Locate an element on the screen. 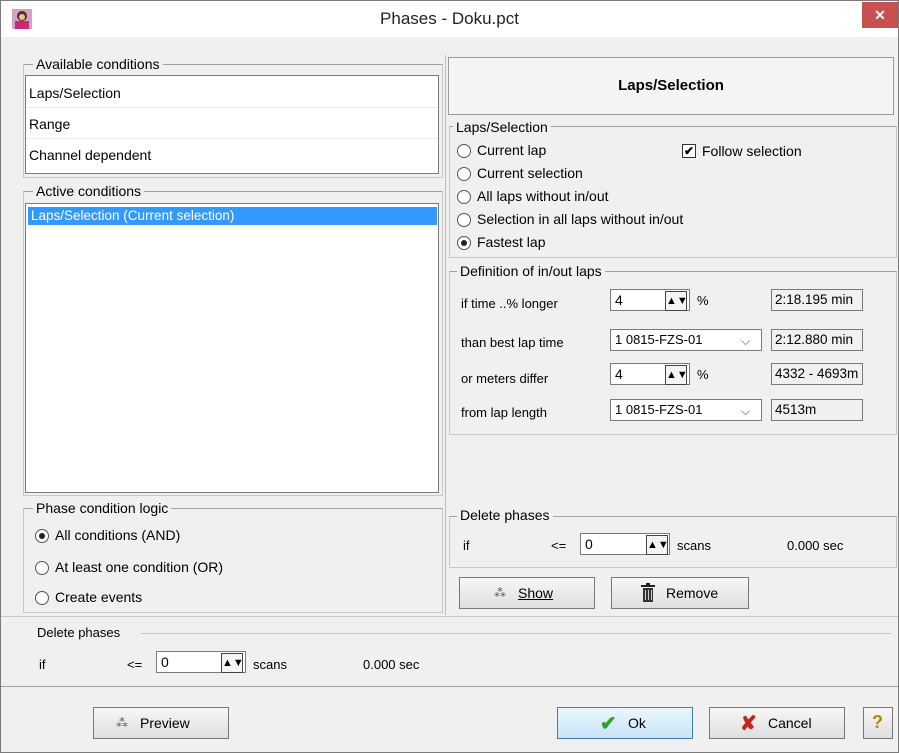 This screenshot has width=899, height=753. all-laps-label: All laps without in/out is located at coordinates (543, 196).